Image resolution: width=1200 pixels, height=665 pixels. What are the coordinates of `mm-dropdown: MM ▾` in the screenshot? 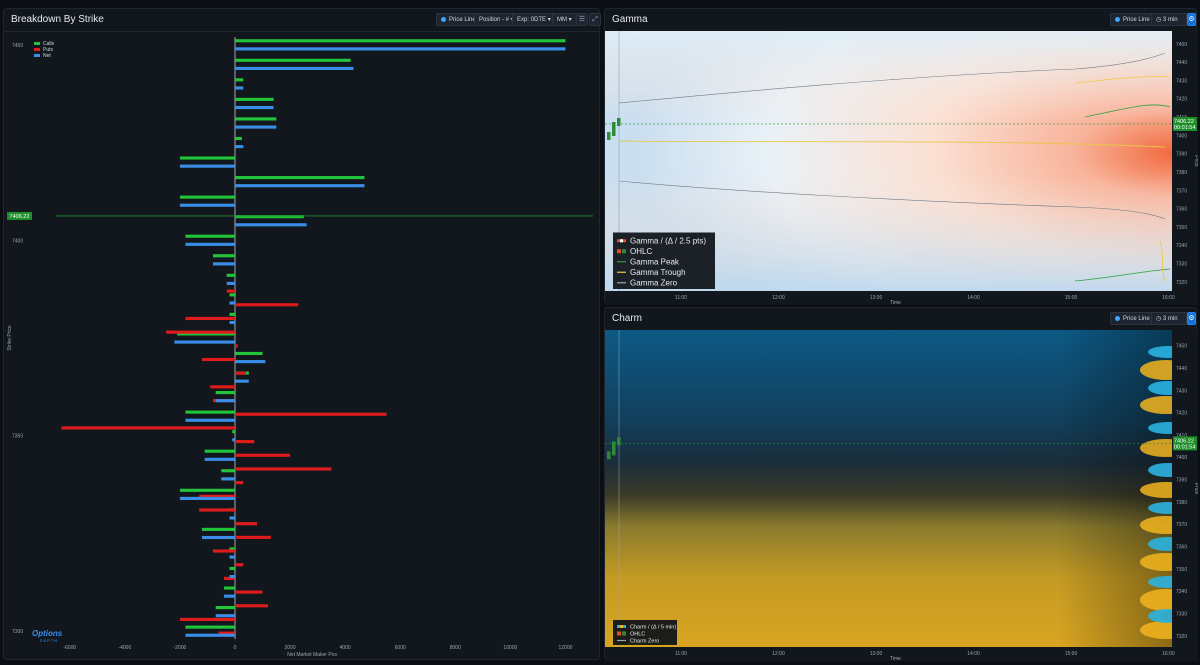 It's located at (564, 19).